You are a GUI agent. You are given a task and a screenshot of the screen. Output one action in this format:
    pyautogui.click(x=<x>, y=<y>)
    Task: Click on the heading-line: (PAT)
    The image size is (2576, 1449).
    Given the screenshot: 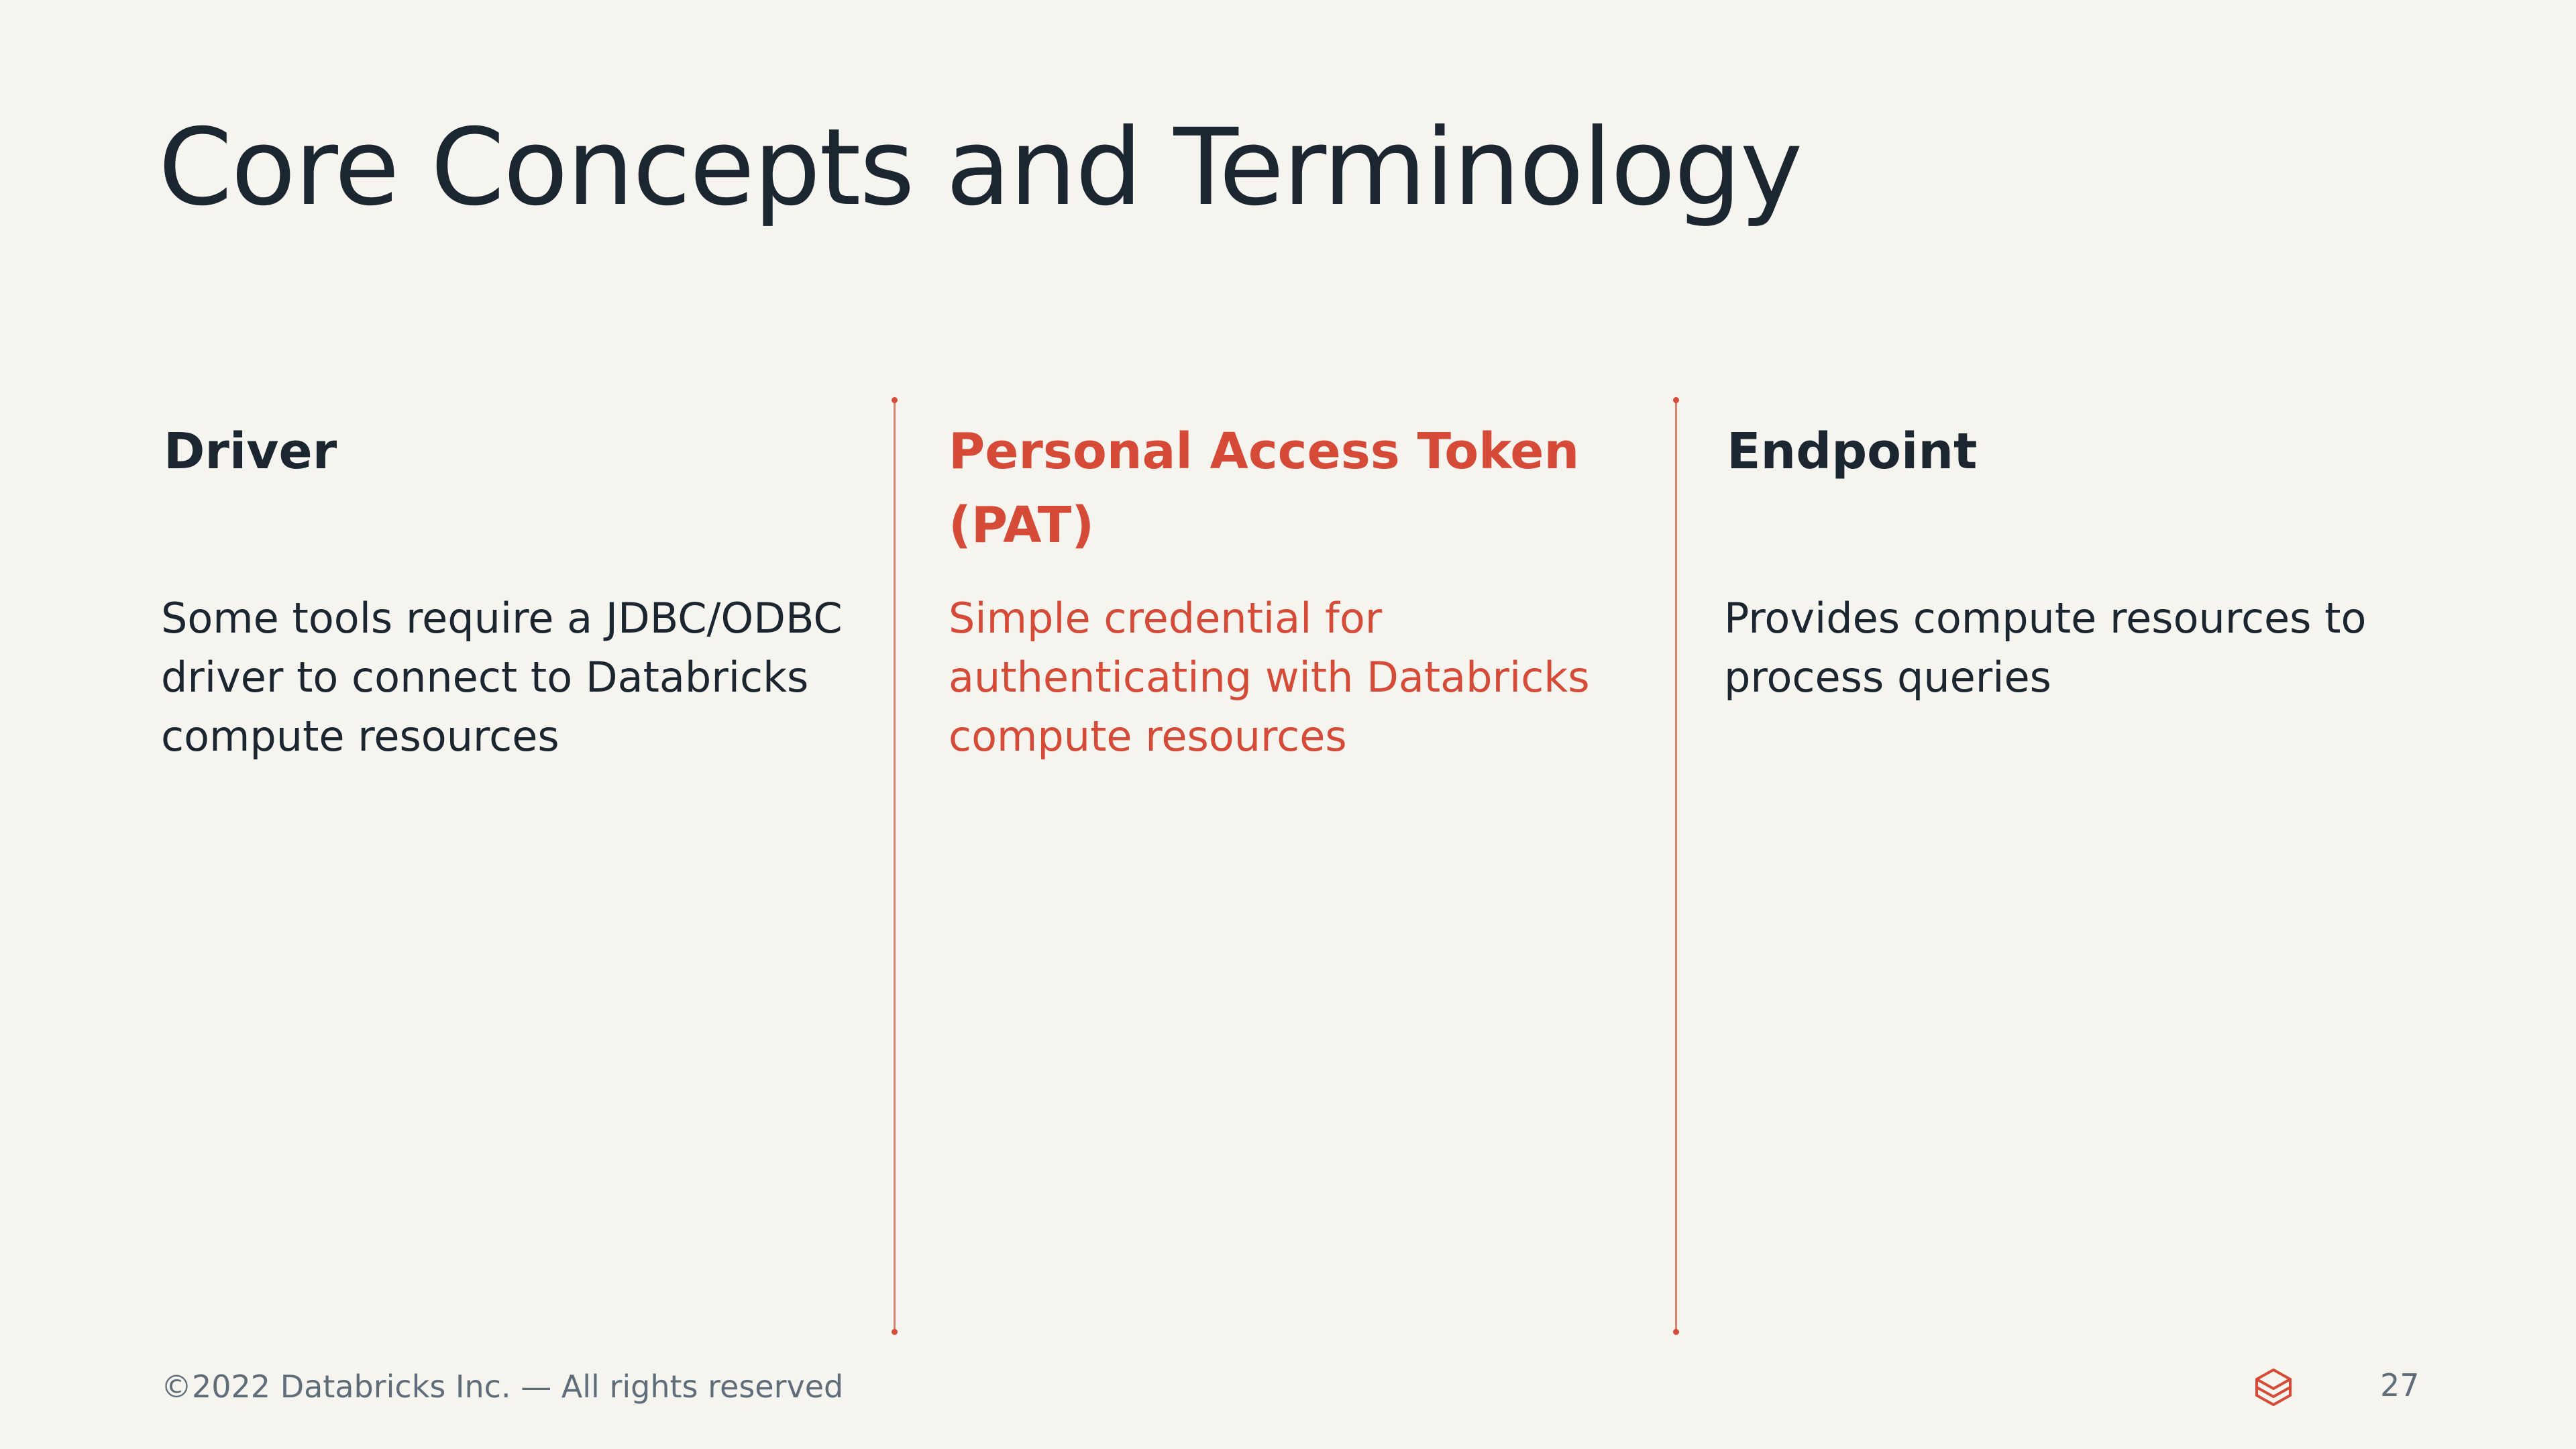 What is the action you would take?
    pyautogui.click(x=1022, y=525)
    